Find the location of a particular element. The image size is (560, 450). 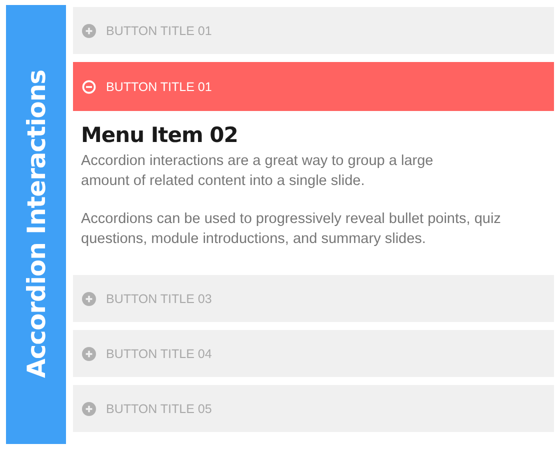

accordion-header: BUTTON TITLE 04 is located at coordinates (313, 353).